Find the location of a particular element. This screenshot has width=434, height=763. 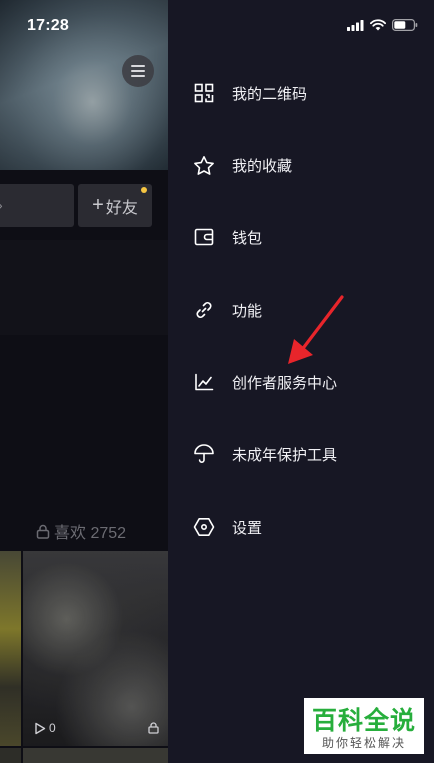

profile-info-section is located at coordinates (84, 287).